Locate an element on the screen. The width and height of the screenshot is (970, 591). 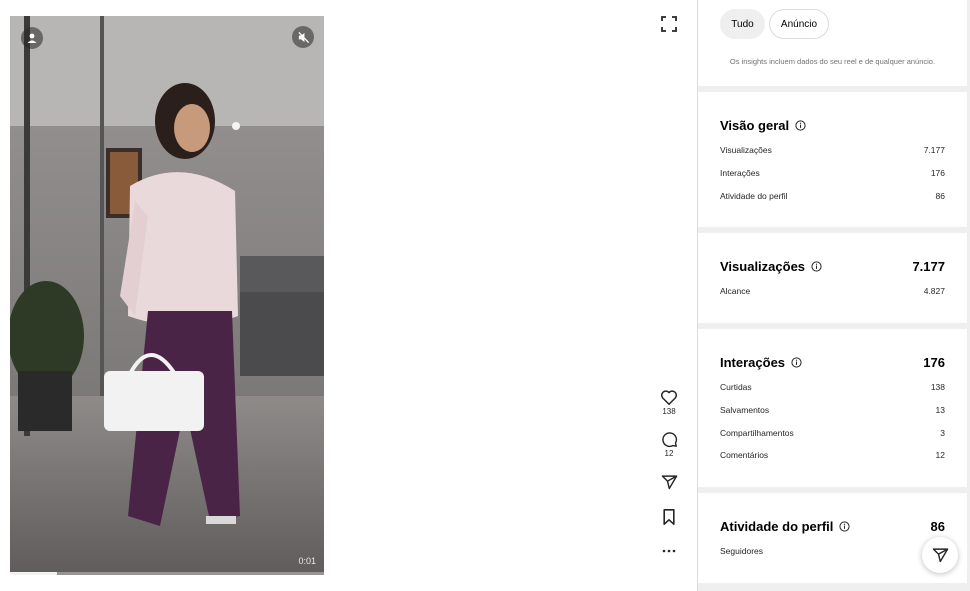
profile-activity-title: Atividade do perfil is located at coordinates (785, 526).